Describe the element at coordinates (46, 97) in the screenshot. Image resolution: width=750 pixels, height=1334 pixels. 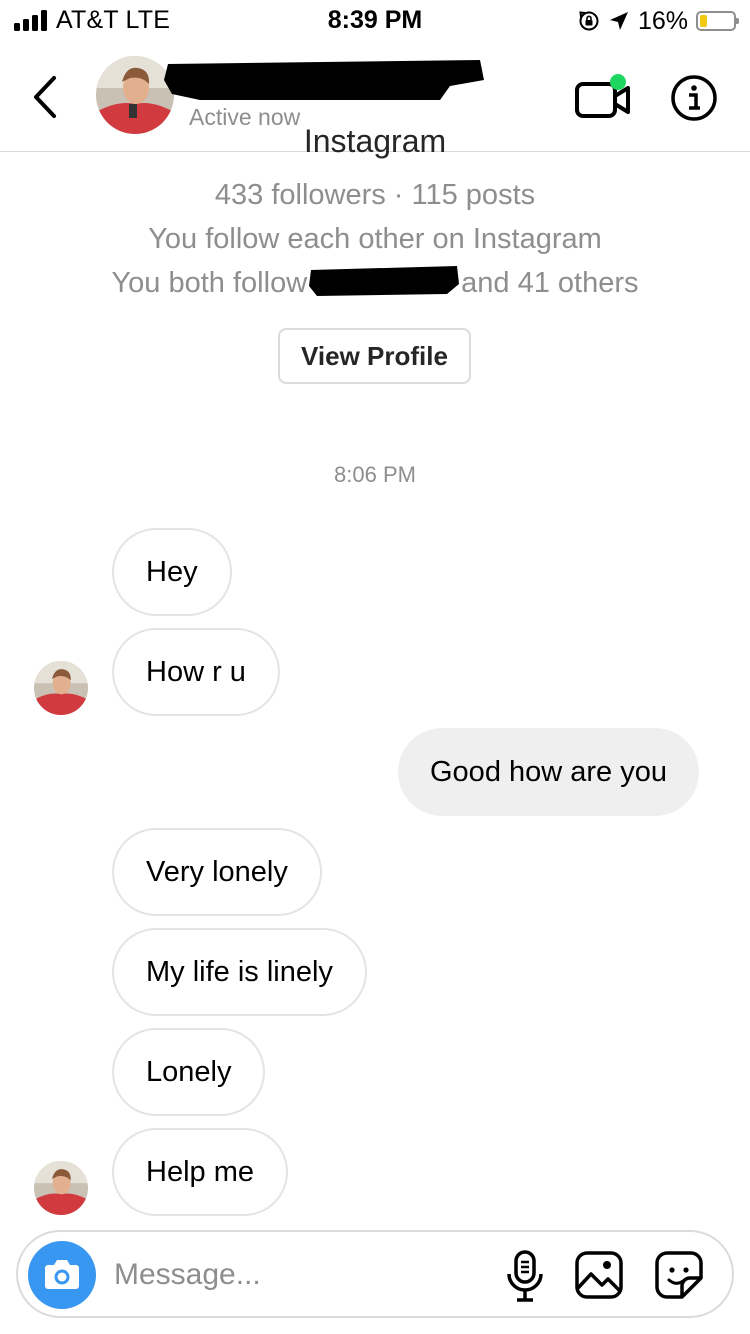
I see `back-chevron-icon` at that location.